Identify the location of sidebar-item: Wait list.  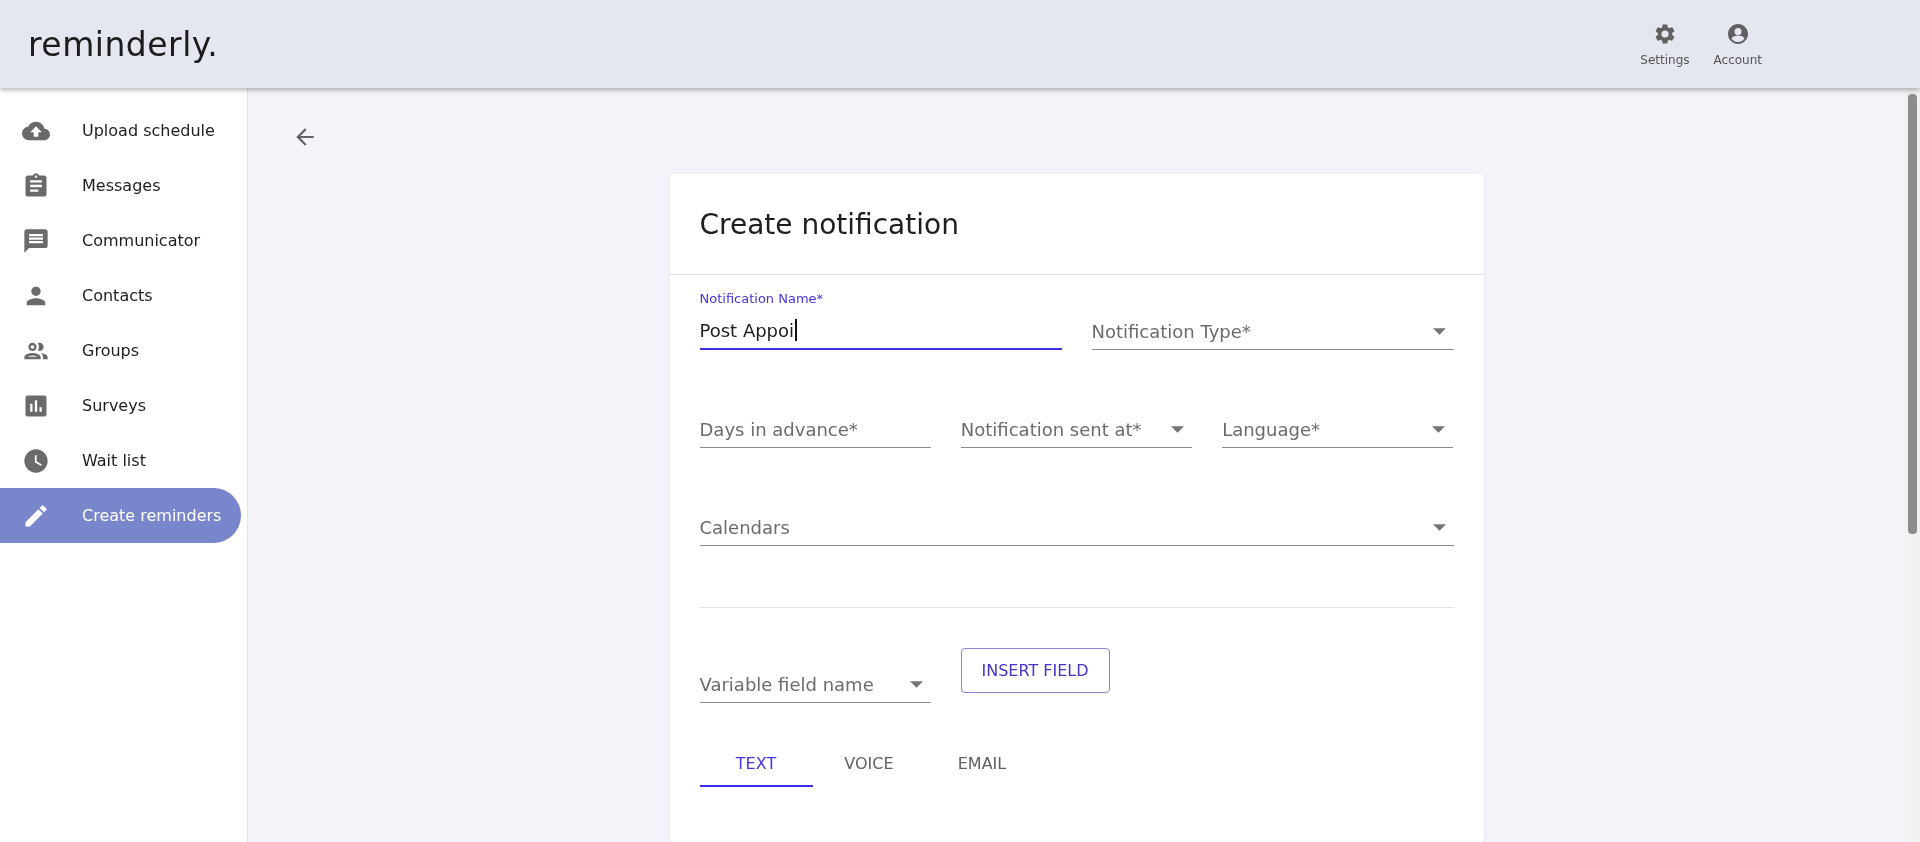
(120, 460).